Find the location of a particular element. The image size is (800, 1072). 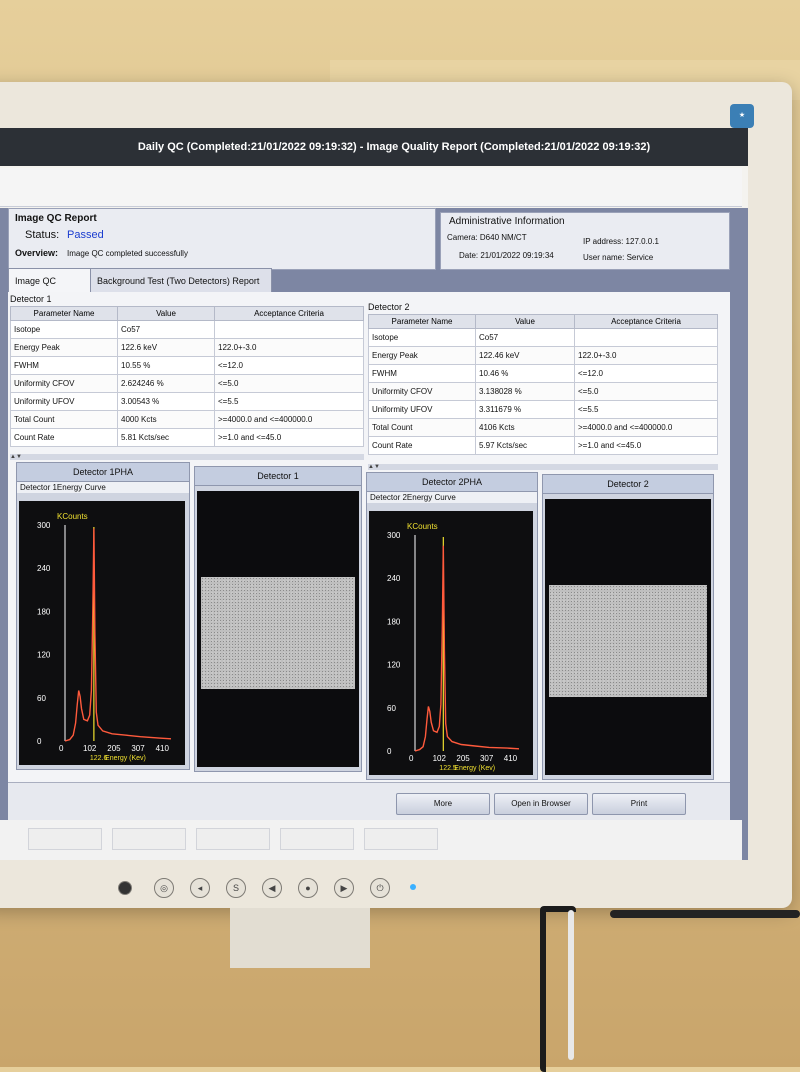

tab-image-qc-report: Image QC Report is located at coordinates (50, 289).